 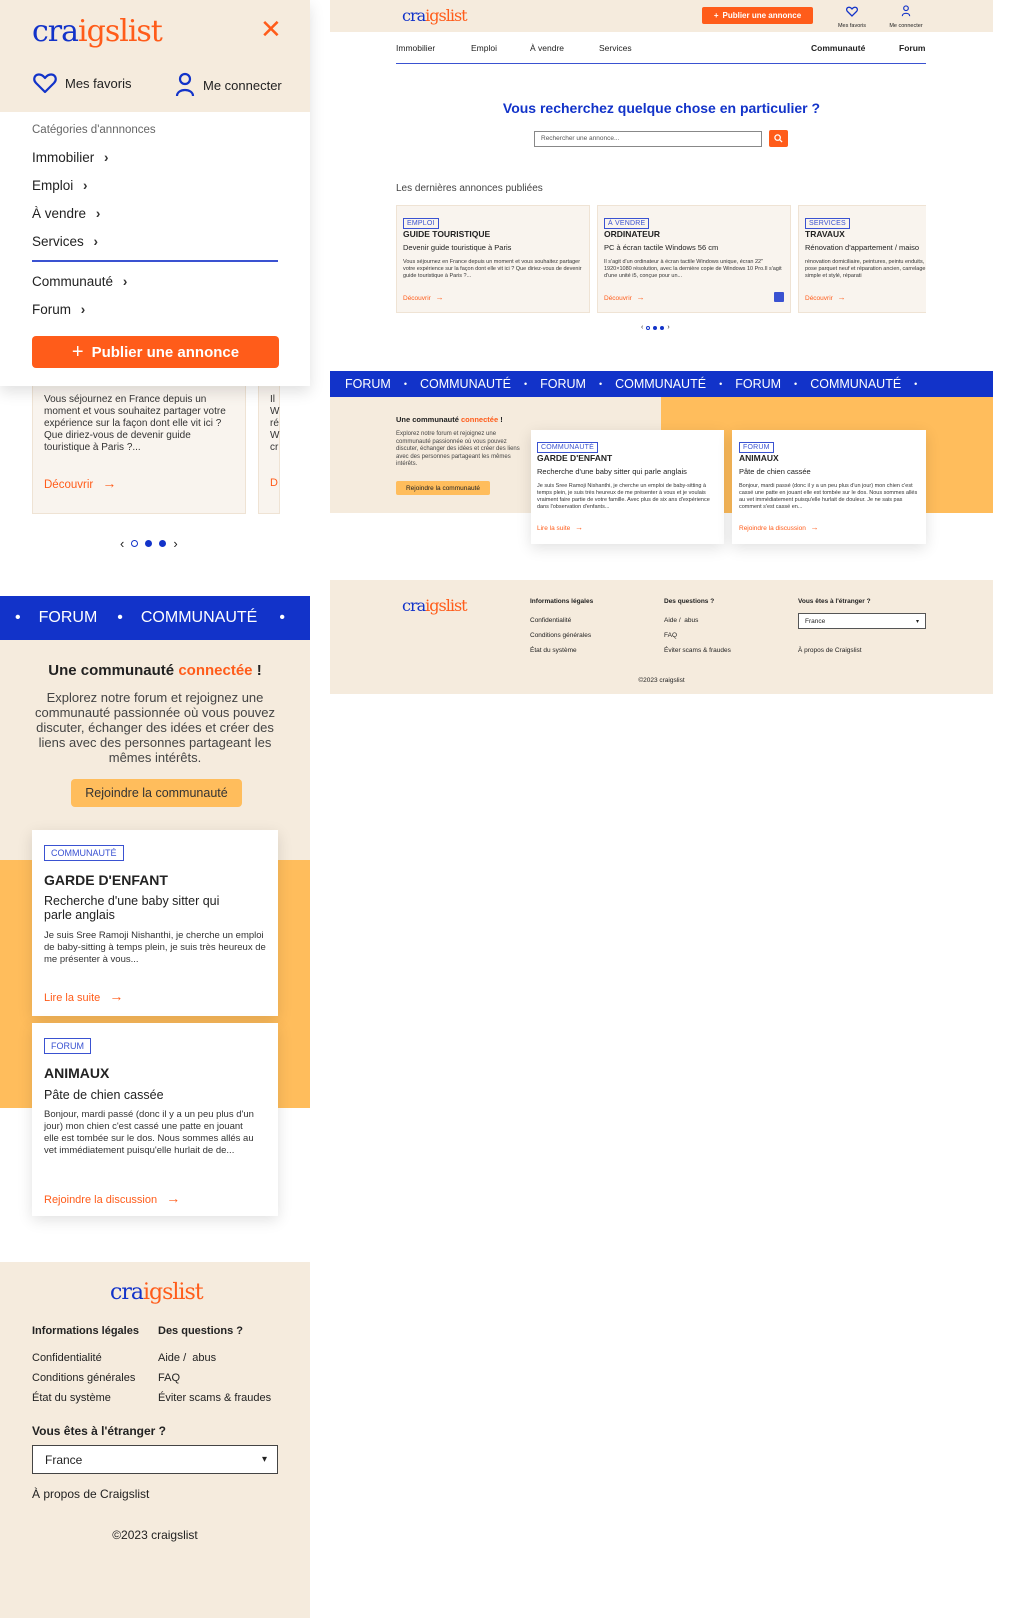 I want to click on card-title: GUIDE TOURISTIQUE, so click(x=447, y=234).